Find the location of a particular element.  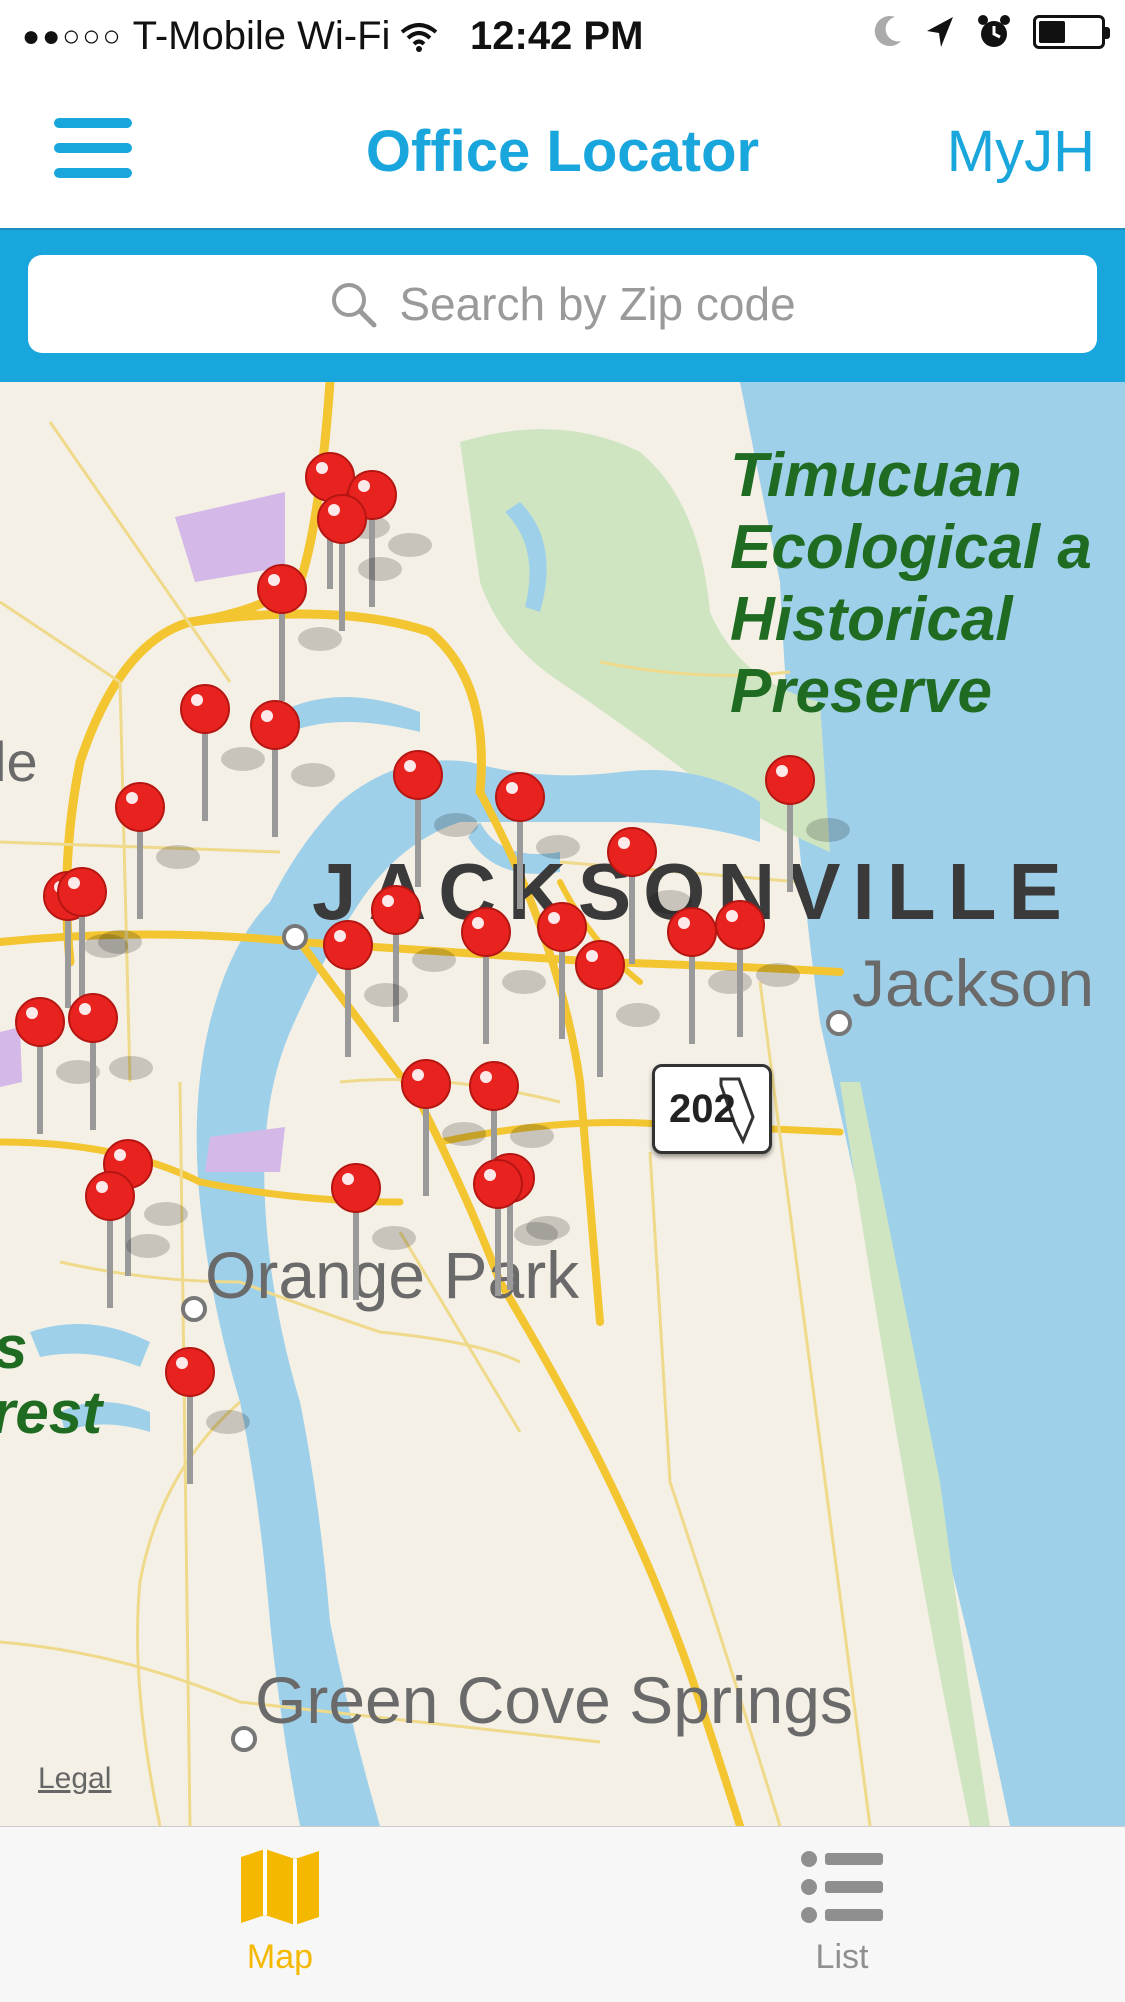

zip-search-input: Search by Zip code is located at coordinates (562, 304).